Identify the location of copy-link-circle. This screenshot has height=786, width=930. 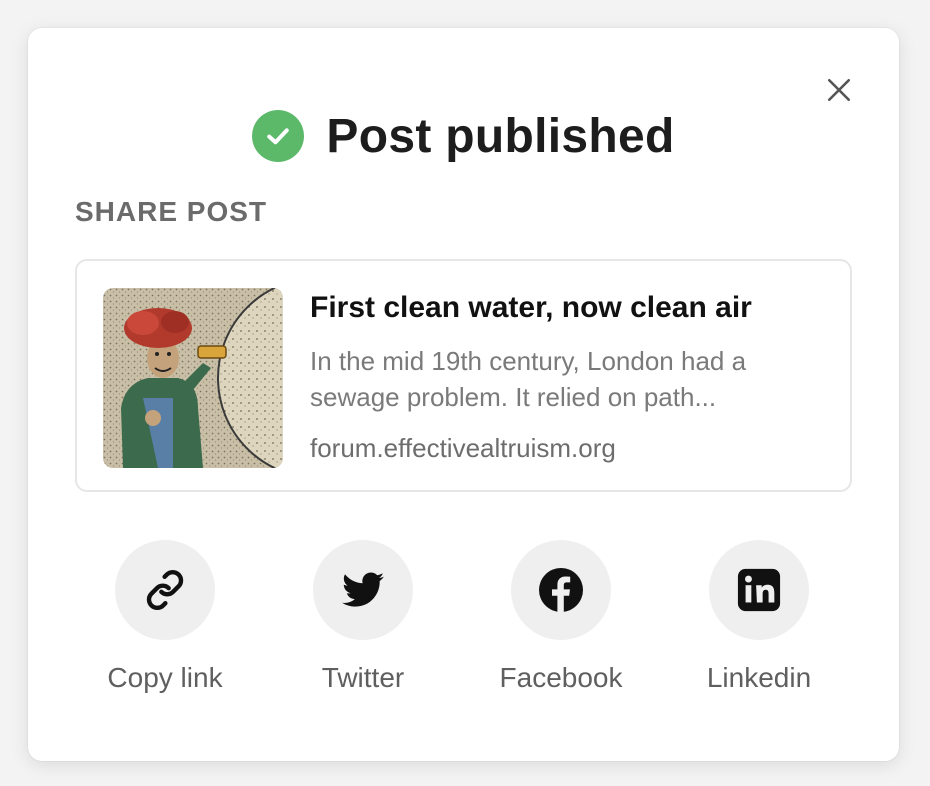
(165, 590).